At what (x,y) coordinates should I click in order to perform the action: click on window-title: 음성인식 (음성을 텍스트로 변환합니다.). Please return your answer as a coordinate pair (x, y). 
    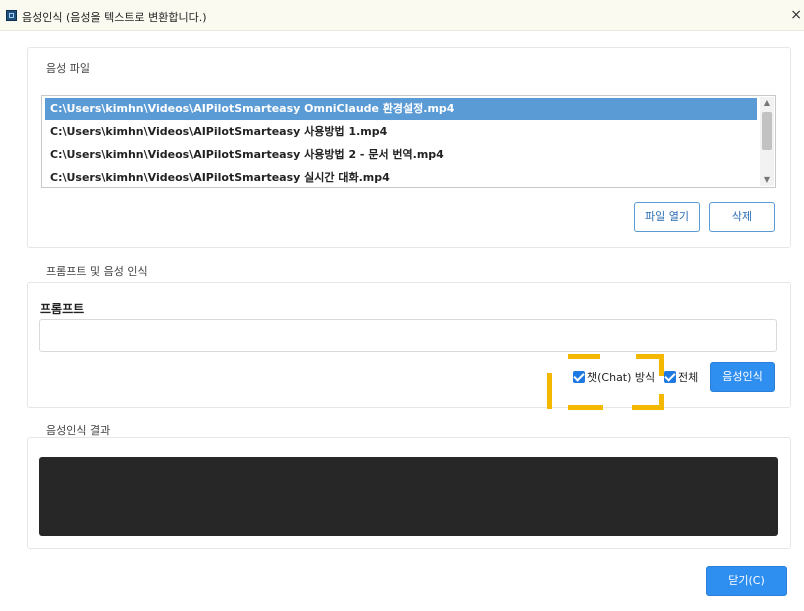
    Looking at the image, I should click on (114, 17).